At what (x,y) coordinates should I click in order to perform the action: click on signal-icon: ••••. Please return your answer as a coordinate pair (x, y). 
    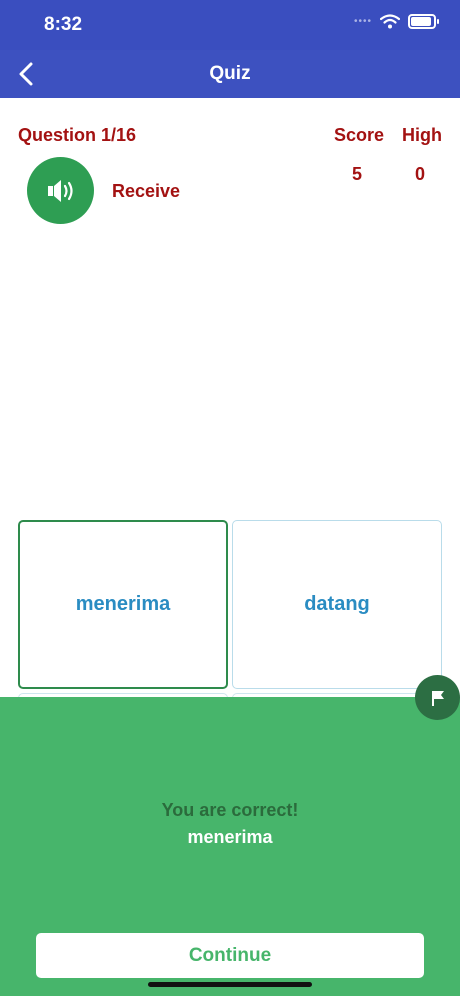
    Looking at the image, I should click on (362, 21).